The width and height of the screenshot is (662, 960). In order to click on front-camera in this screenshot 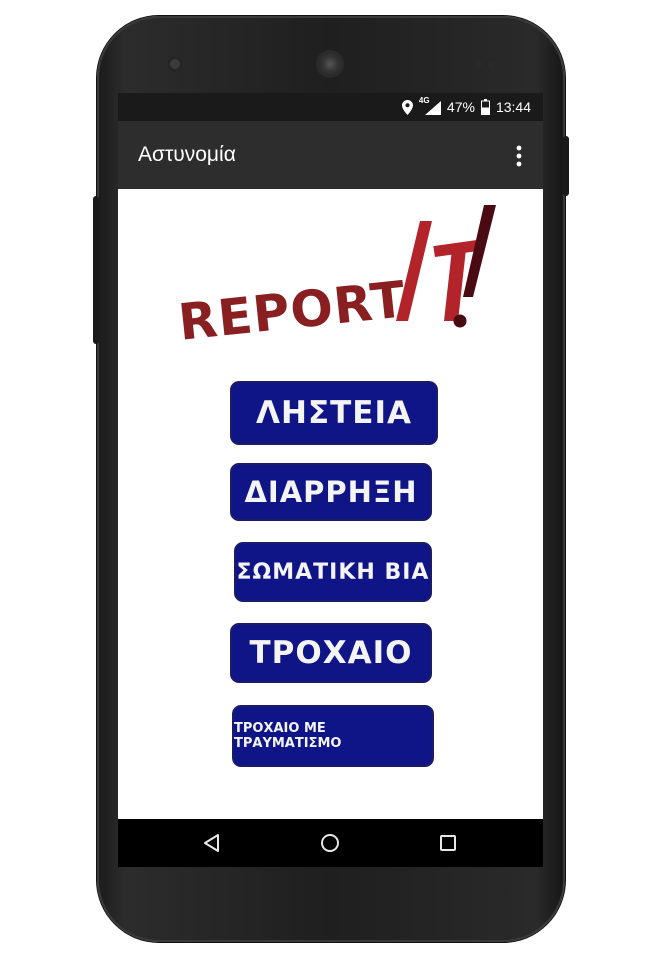, I will do `click(175, 64)`.